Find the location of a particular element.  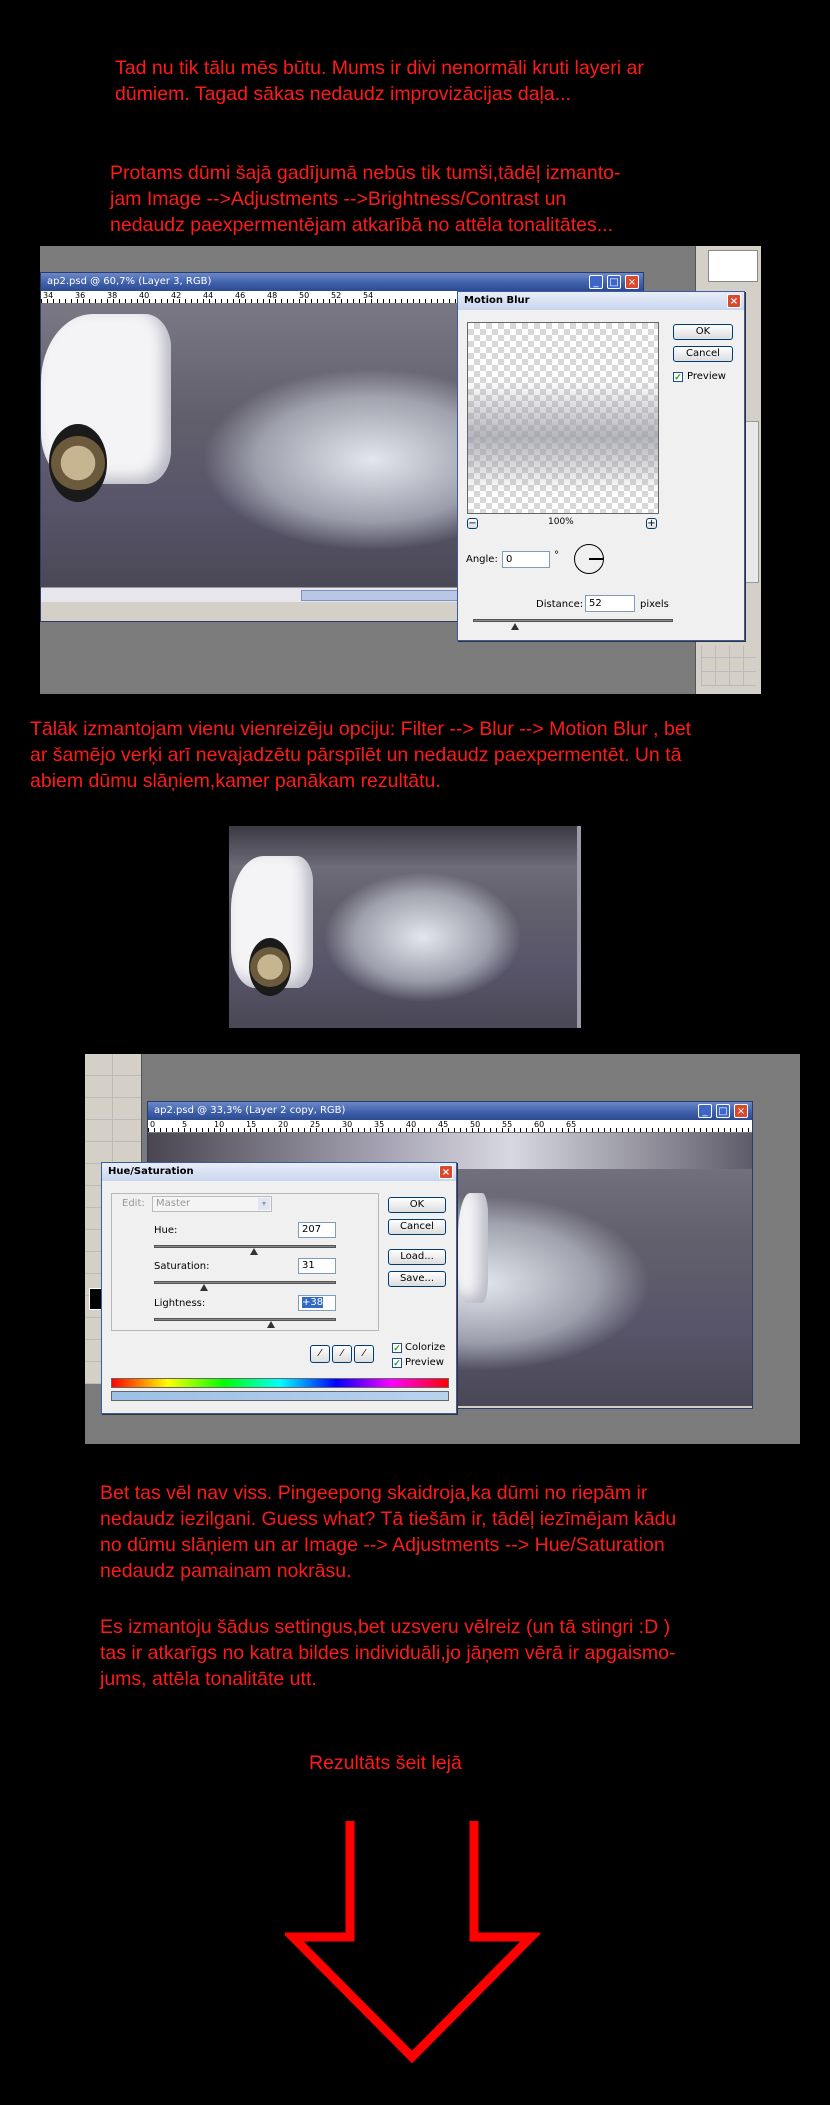

thumbnail is located at coordinates (733, 266).